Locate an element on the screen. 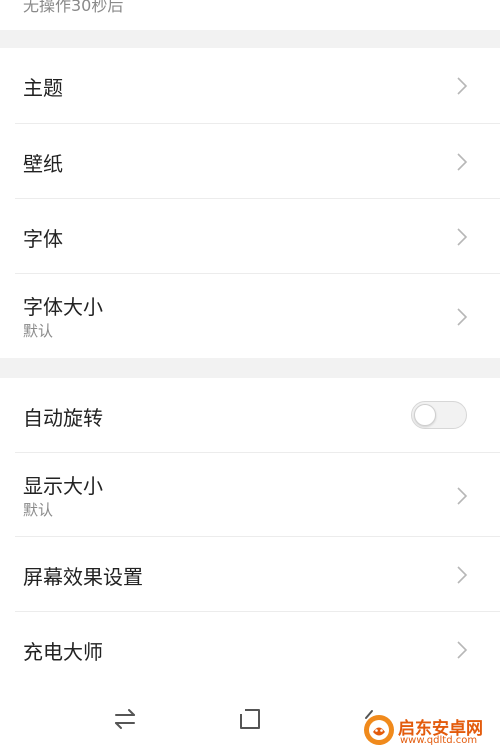  display-size-title: 显示大小 is located at coordinates (63, 486).